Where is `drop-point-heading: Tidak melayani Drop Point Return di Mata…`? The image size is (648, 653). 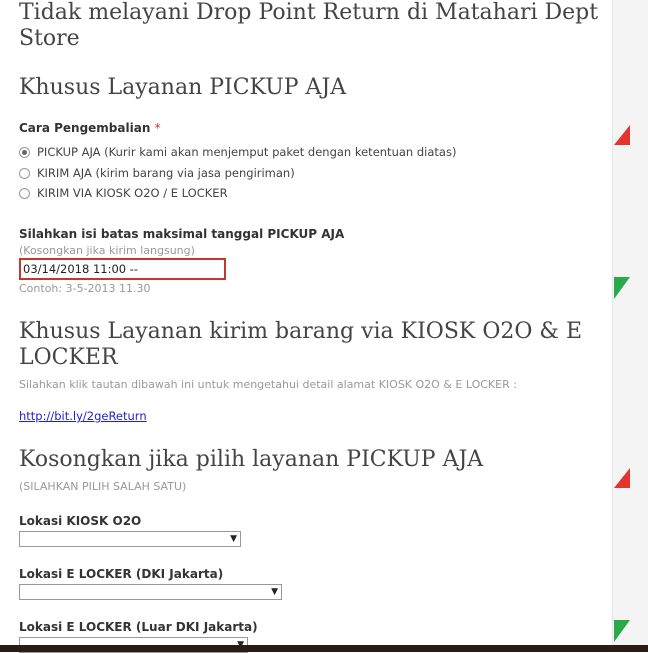
drop-point-heading: Tidak melayani Drop Point Return di Mata… is located at coordinates (309, 25).